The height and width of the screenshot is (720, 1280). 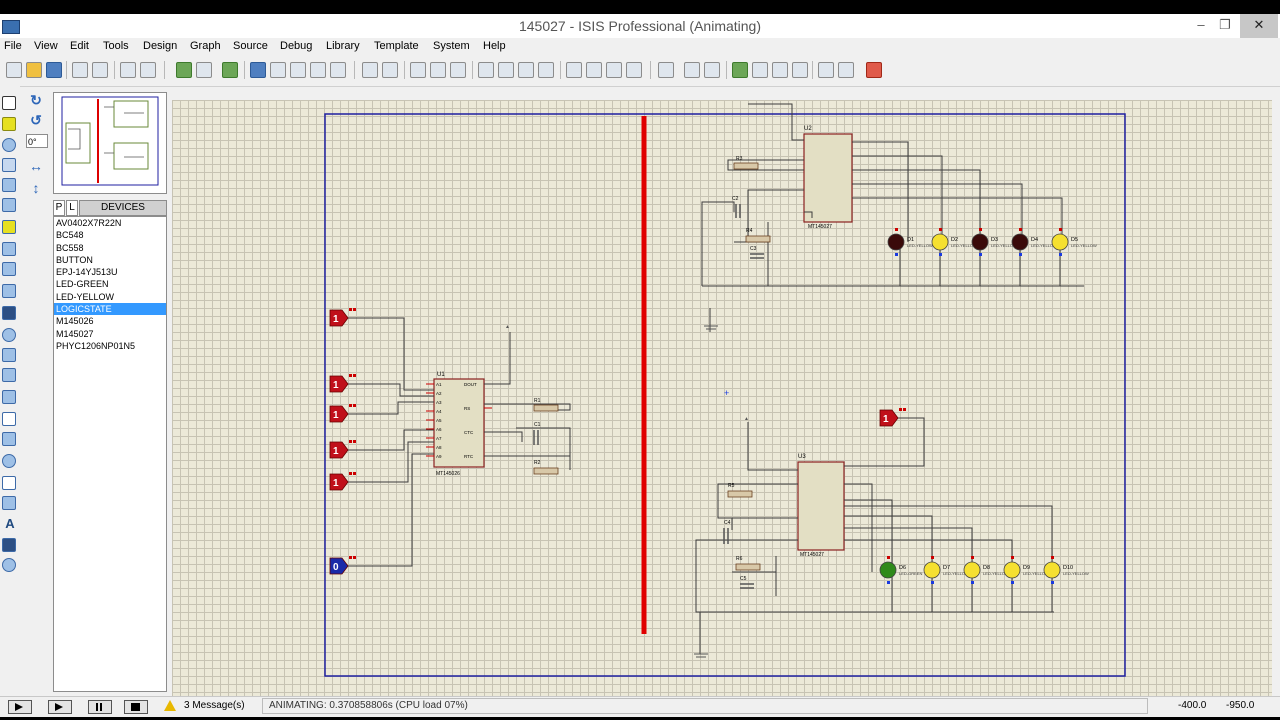 What do you see at coordinates (438, 70) in the screenshot?
I see `copy-icon` at bounding box center [438, 70].